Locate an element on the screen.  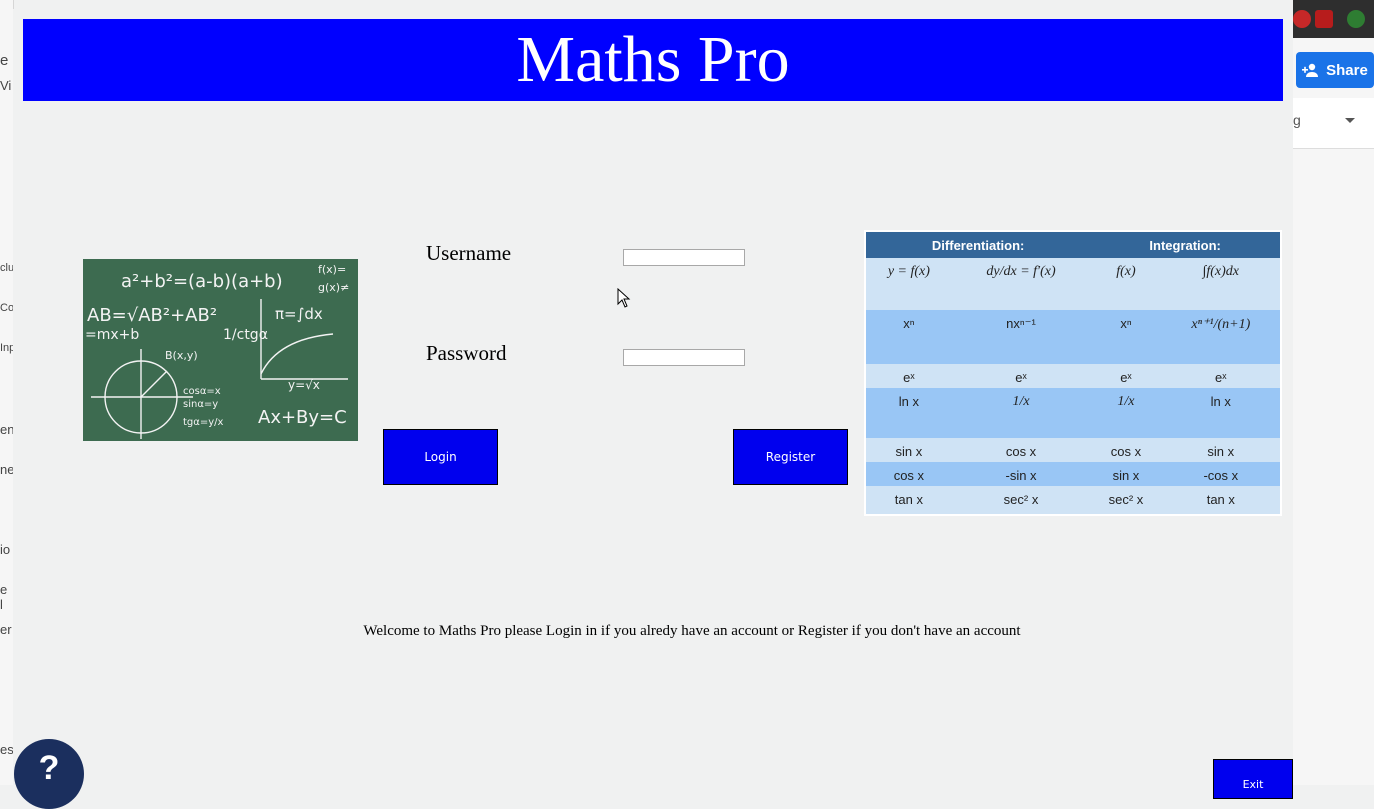
svg-text: B(x,y) is located at coordinates (181, 355).